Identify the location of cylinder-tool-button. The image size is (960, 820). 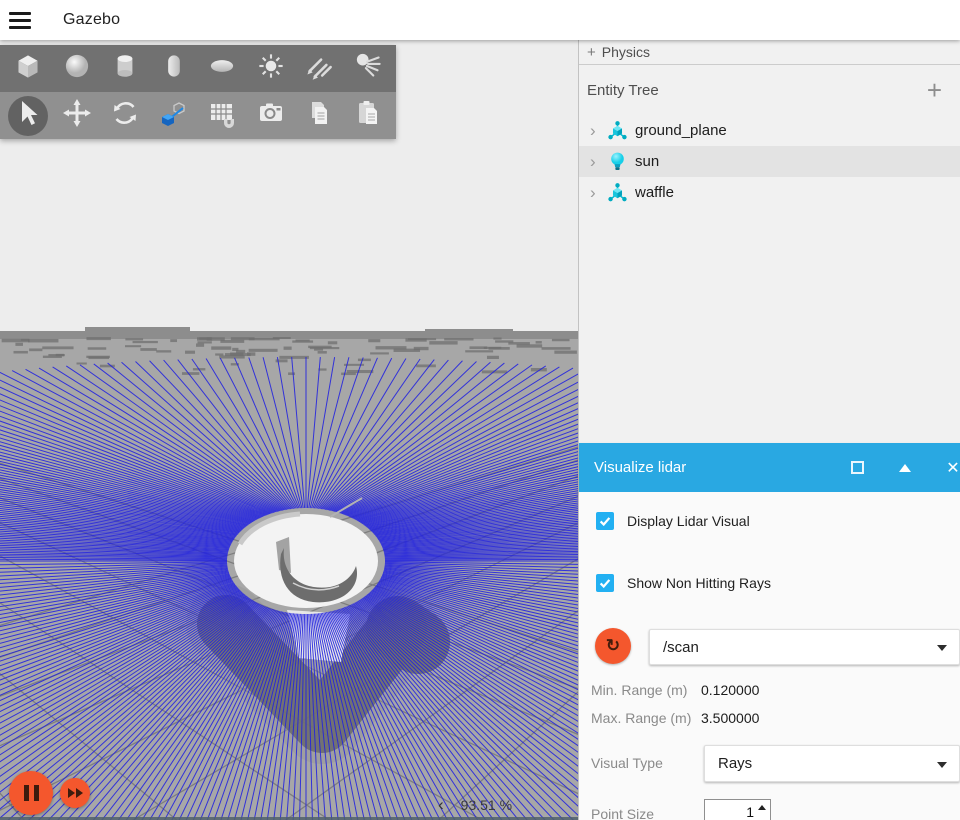
(125, 69).